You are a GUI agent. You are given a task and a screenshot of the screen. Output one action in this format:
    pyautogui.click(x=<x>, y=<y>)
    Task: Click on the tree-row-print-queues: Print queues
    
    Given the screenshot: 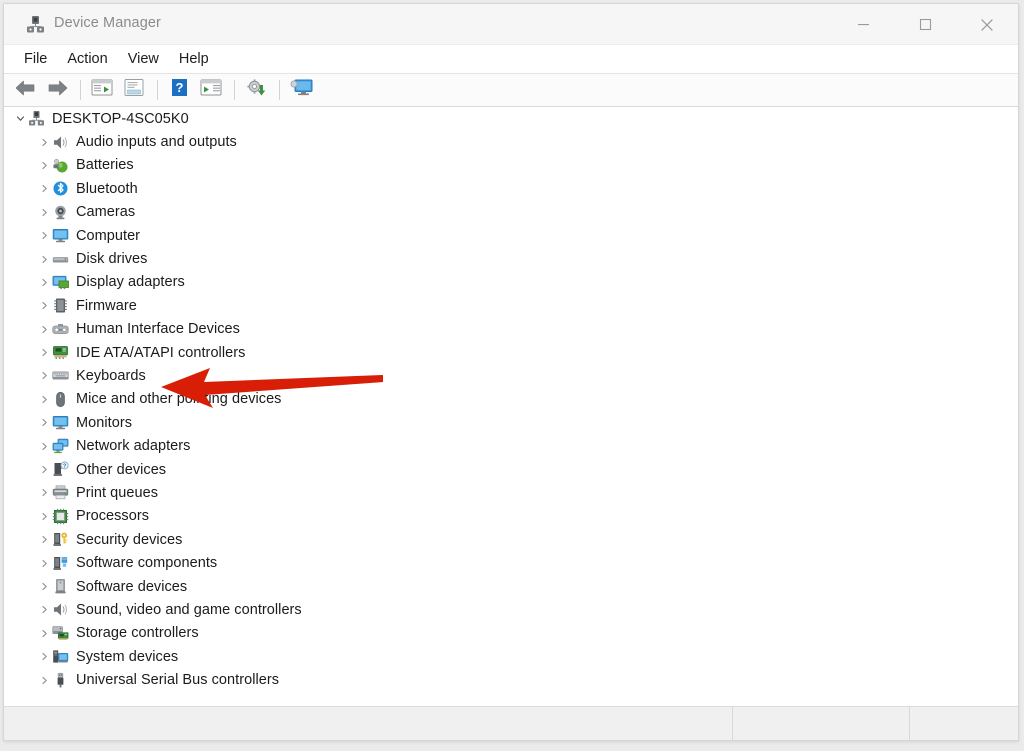 What is the action you would take?
    pyautogui.click(x=511, y=492)
    